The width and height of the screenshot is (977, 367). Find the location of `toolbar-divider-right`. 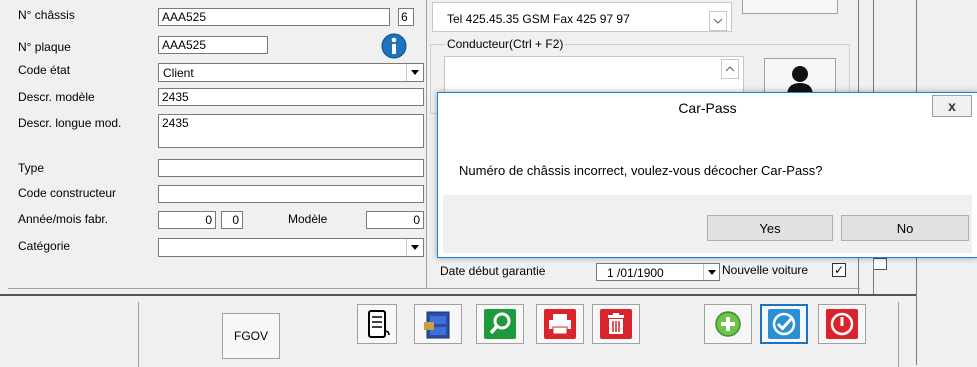

toolbar-divider-right is located at coordinates (898, 334).